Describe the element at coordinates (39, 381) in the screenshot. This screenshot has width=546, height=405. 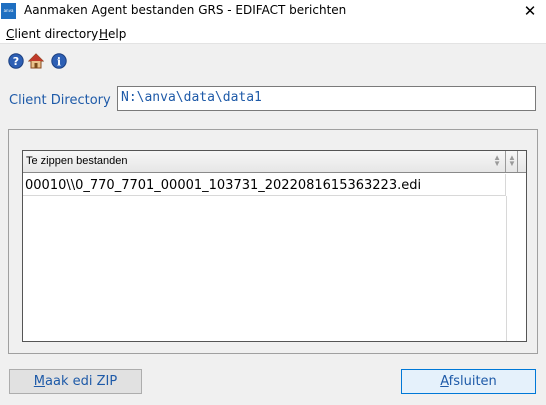
I see `make-zip-accel: M` at that location.